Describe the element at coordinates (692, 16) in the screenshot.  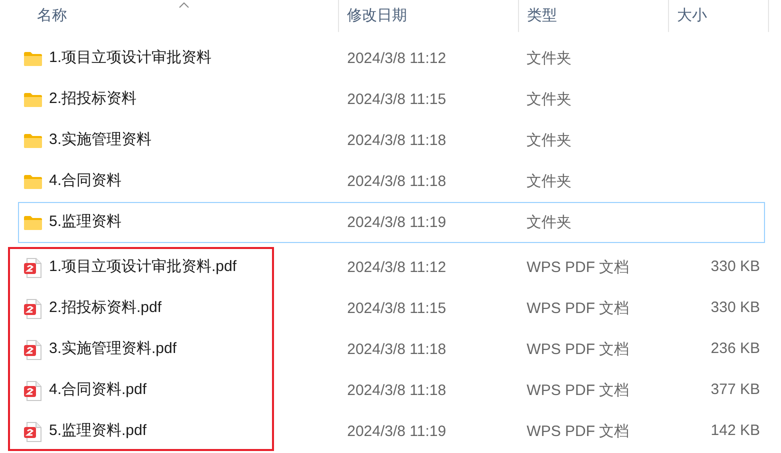
I see `column-header: 大小` at that location.